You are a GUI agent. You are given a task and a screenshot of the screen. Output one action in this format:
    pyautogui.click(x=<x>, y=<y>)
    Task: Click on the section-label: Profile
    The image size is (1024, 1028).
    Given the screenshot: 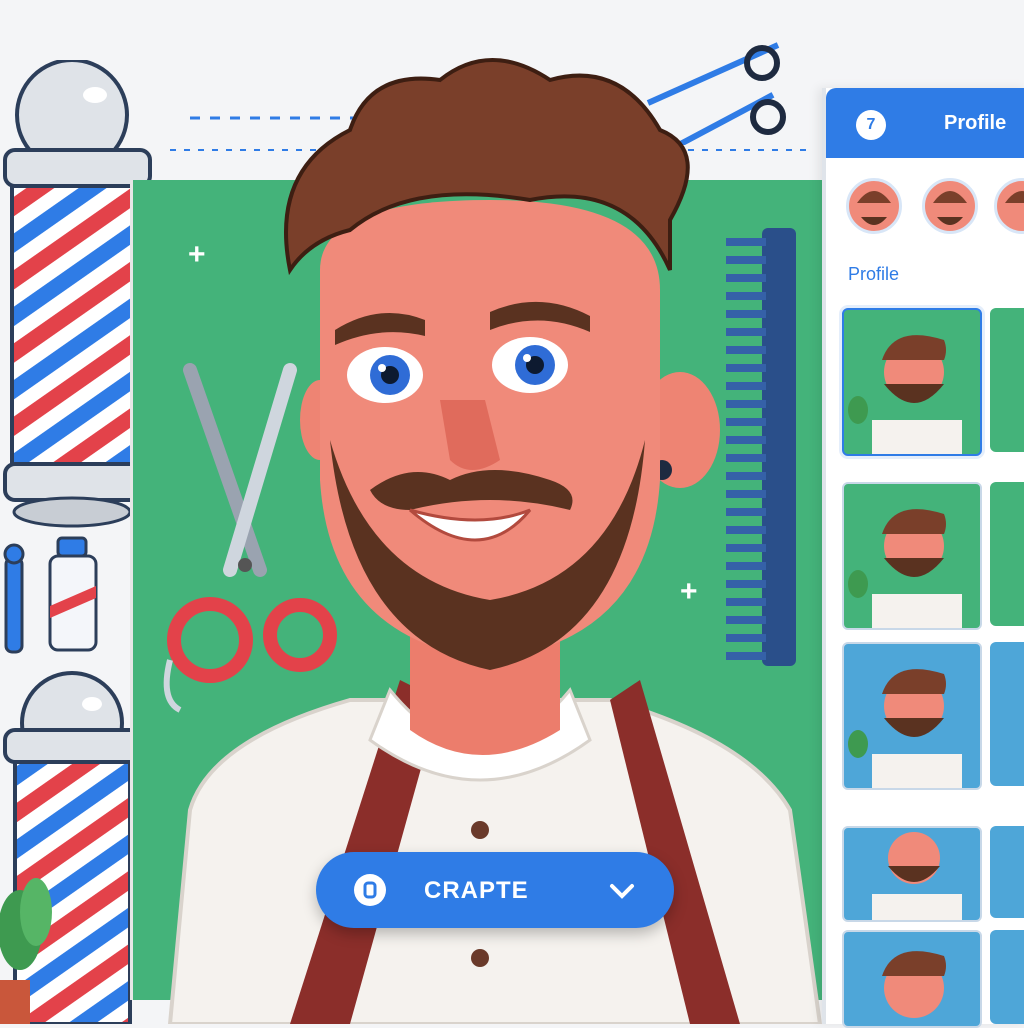 What is the action you would take?
    pyautogui.click(x=874, y=274)
    